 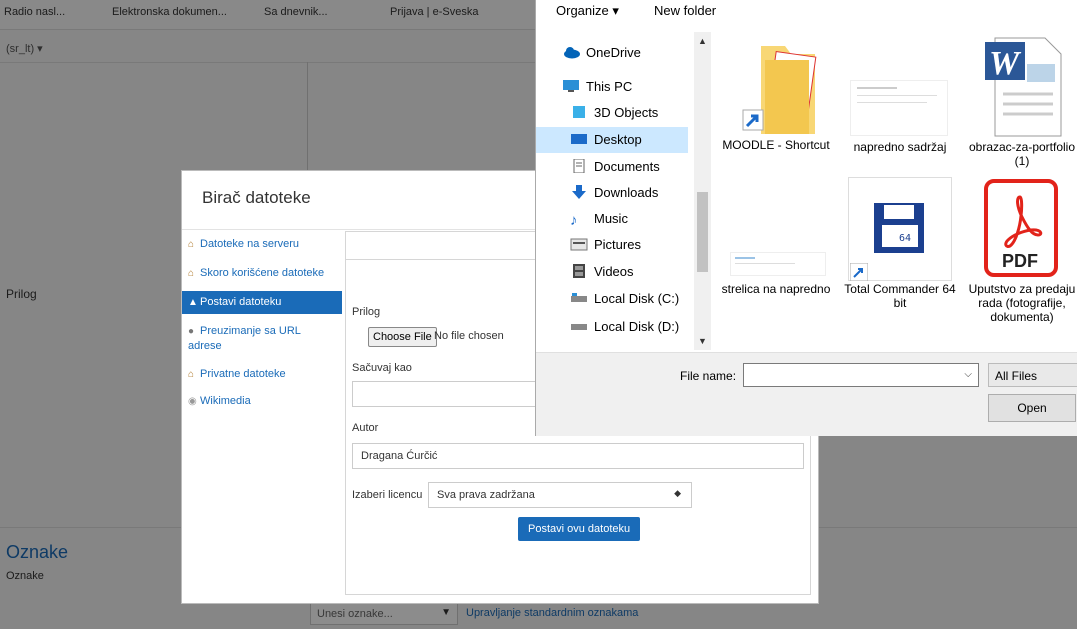 I want to click on scroll-up-icon: ▲, so click(x=702, y=41).